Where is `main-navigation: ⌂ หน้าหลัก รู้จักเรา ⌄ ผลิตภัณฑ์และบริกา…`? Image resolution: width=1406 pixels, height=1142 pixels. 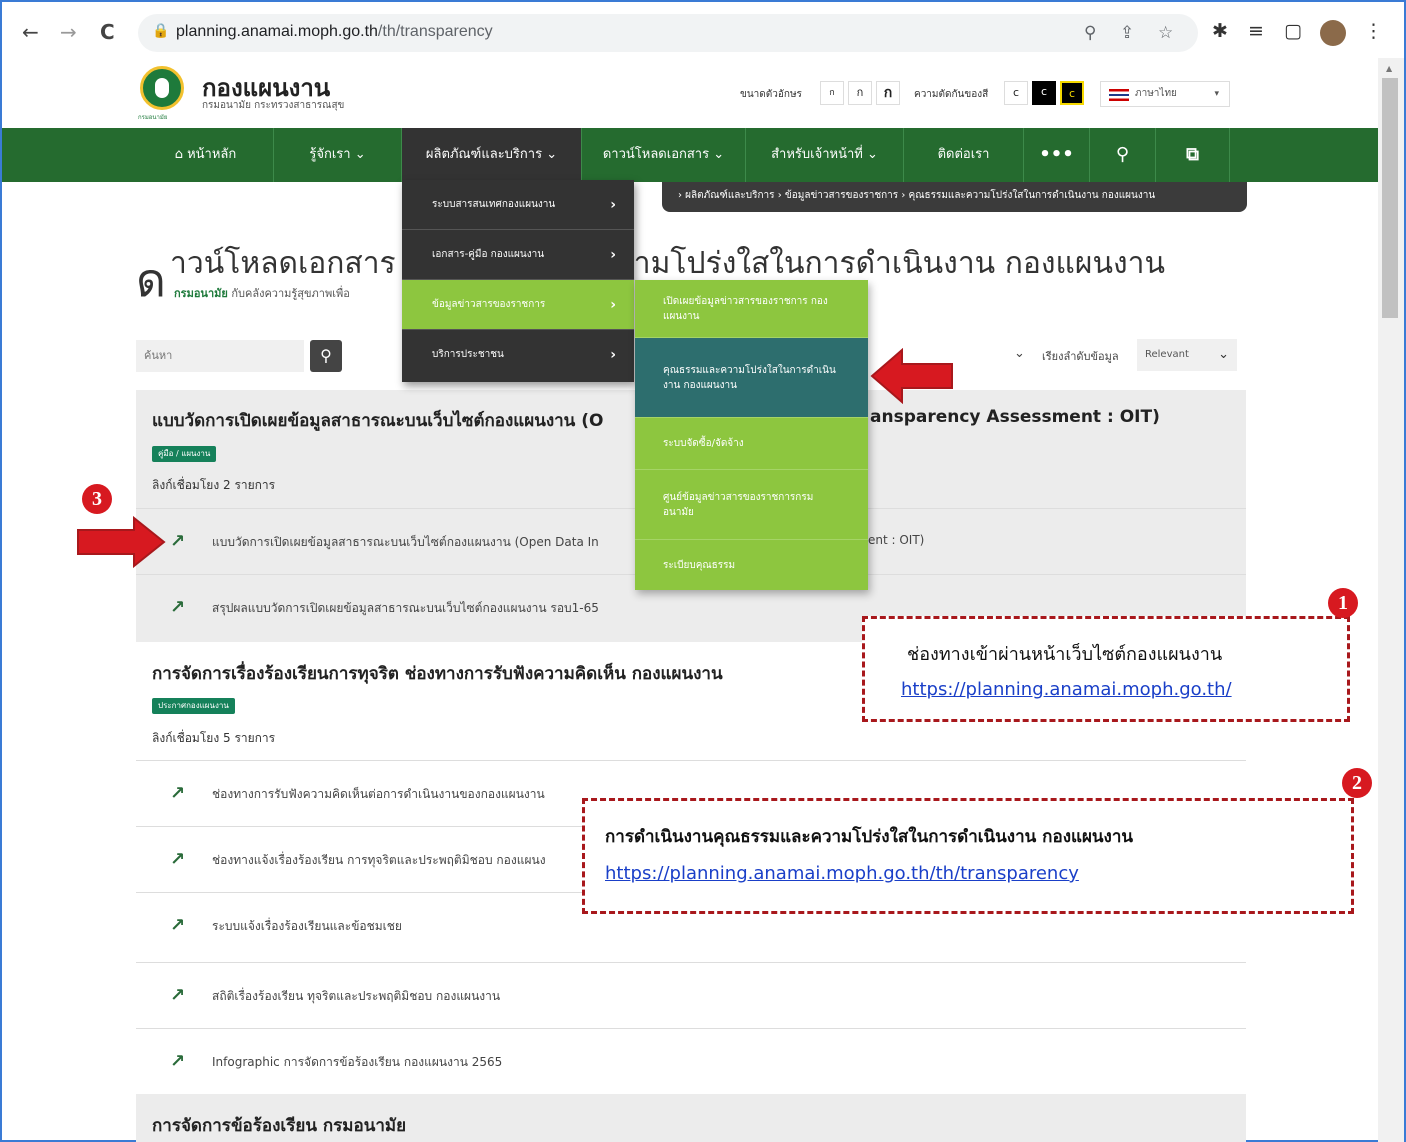 main-navigation: ⌂ หน้าหลัก รู้จักเรา ⌄ ผลิตภัณฑ์และบริกา… is located at coordinates (690, 155).